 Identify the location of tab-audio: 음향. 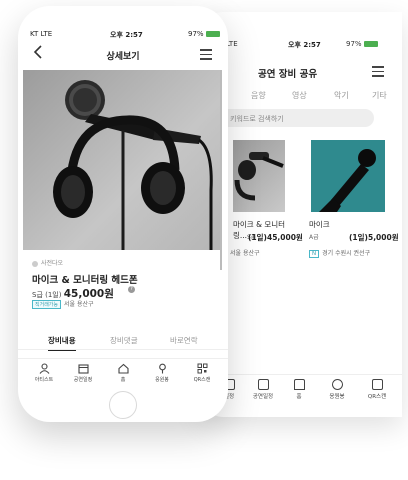
(258, 95).